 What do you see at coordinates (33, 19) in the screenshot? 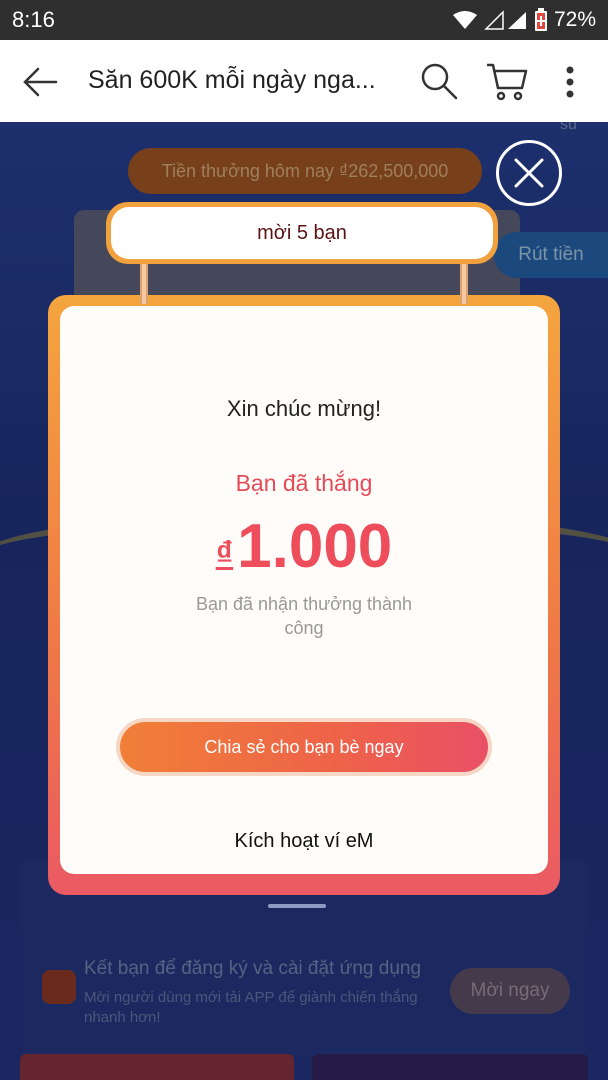
I see `status-time: 8:16` at bounding box center [33, 19].